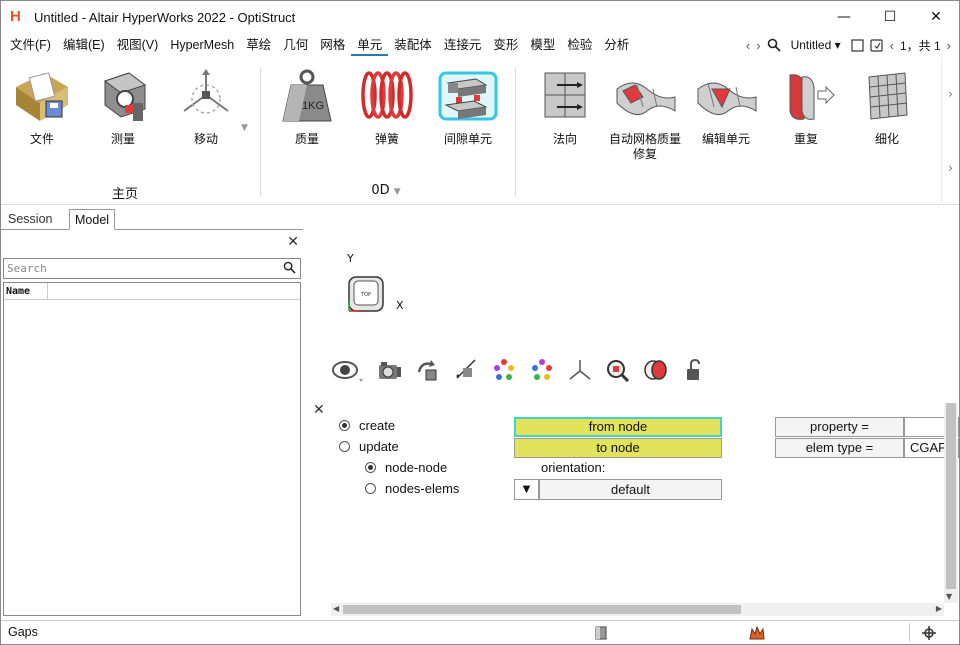 Image resolution: width=960 pixels, height=645 pixels. What do you see at coordinates (936, 17) in the screenshot?
I see `close-button: ✕` at bounding box center [936, 17].